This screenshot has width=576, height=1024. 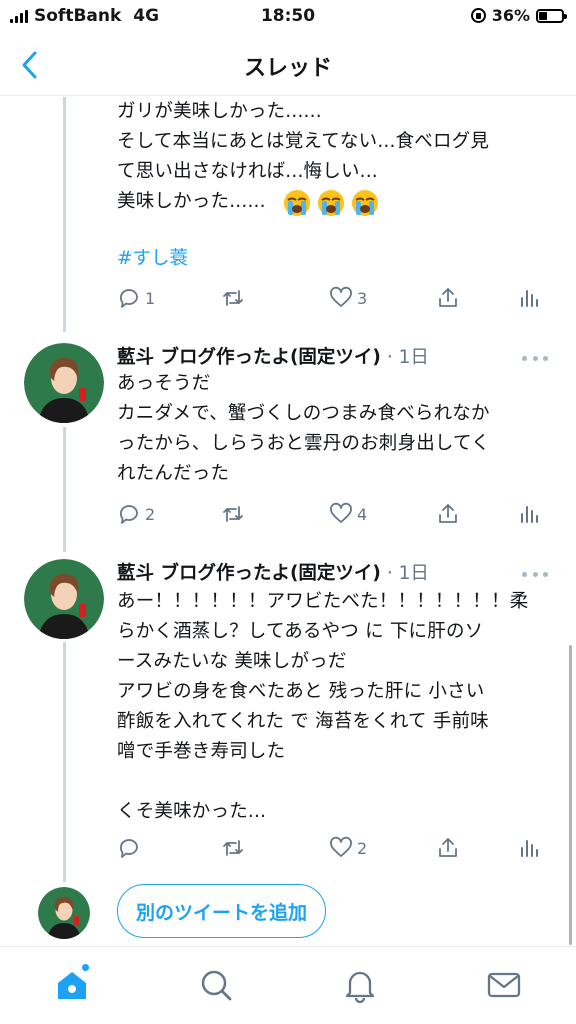 What do you see at coordinates (287, 68) in the screenshot?
I see `page-title: スレッド` at bounding box center [287, 68].